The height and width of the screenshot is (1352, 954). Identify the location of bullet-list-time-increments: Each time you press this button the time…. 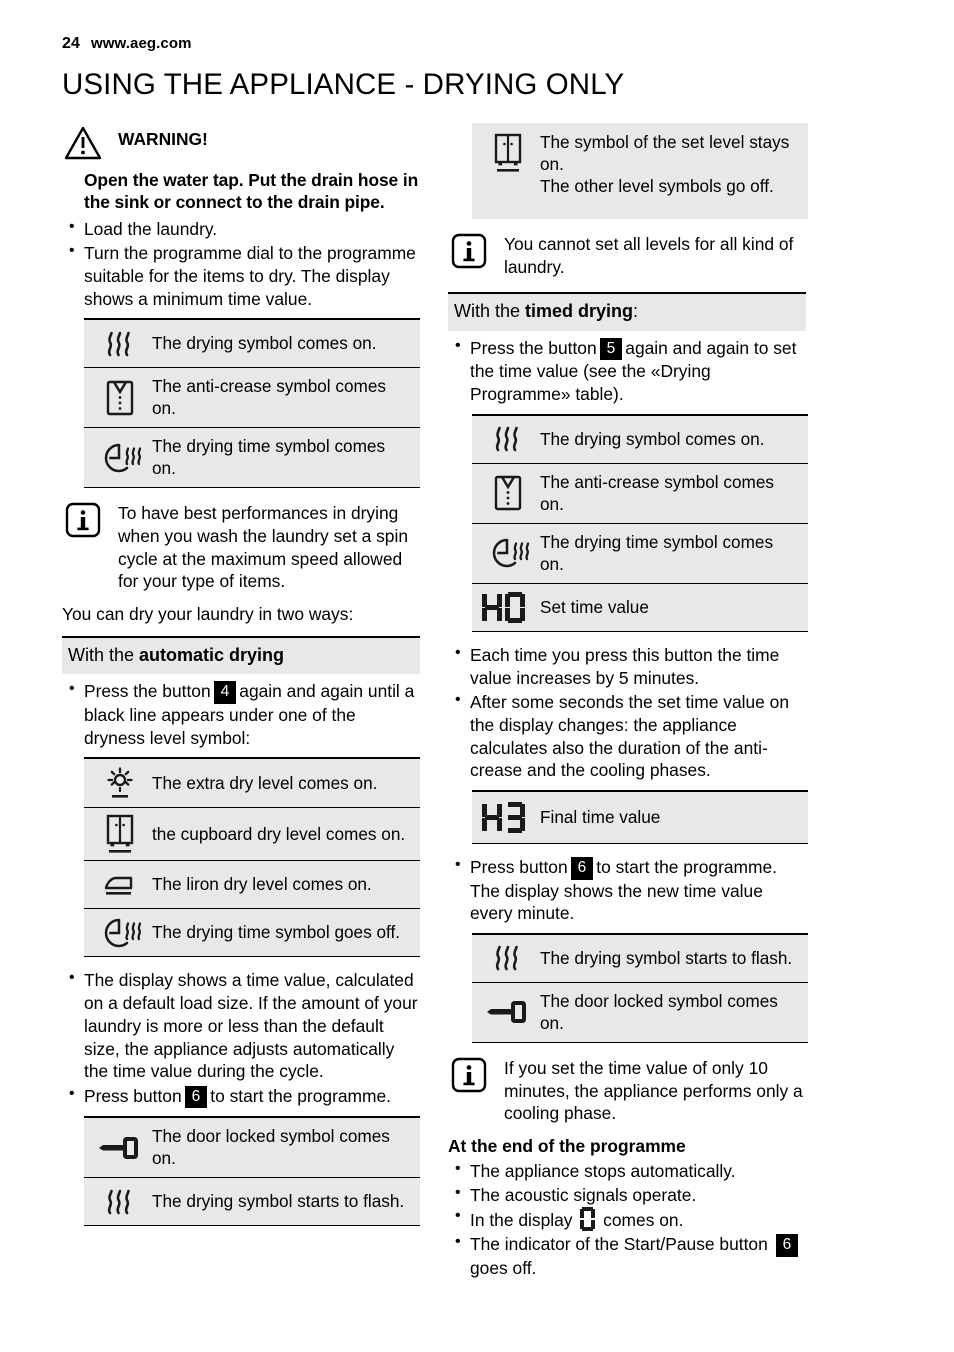
(627, 712).